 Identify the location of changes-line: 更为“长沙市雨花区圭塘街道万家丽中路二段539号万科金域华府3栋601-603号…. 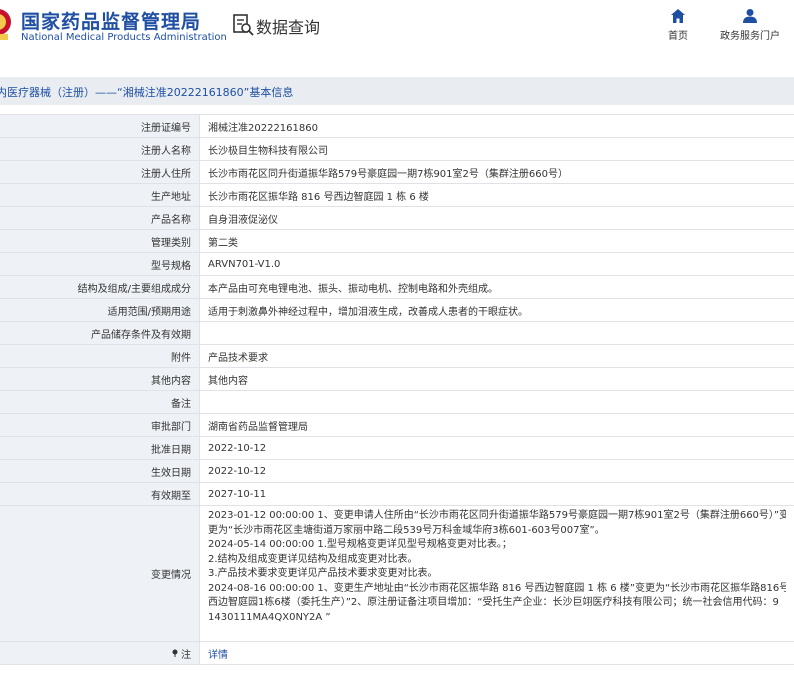
(406, 530).